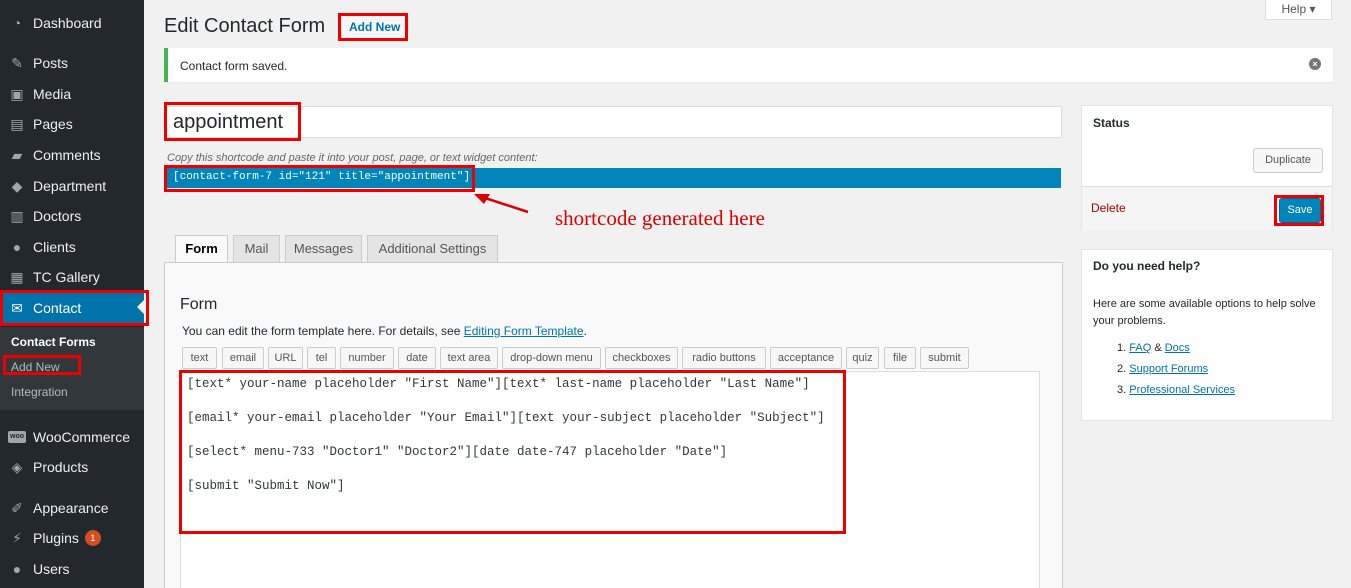 The width and height of the screenshot is (1351, 588). Describe the element at coordinates (1158, 348) in the screenshot. I see `ampersand: &` at that location.